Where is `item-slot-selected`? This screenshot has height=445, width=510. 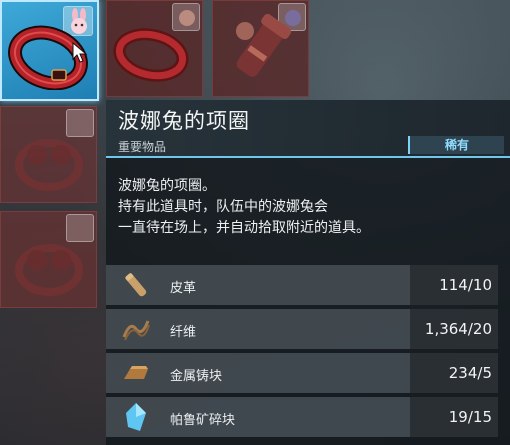 item-slot-selected is located at coordinates (49, 50).